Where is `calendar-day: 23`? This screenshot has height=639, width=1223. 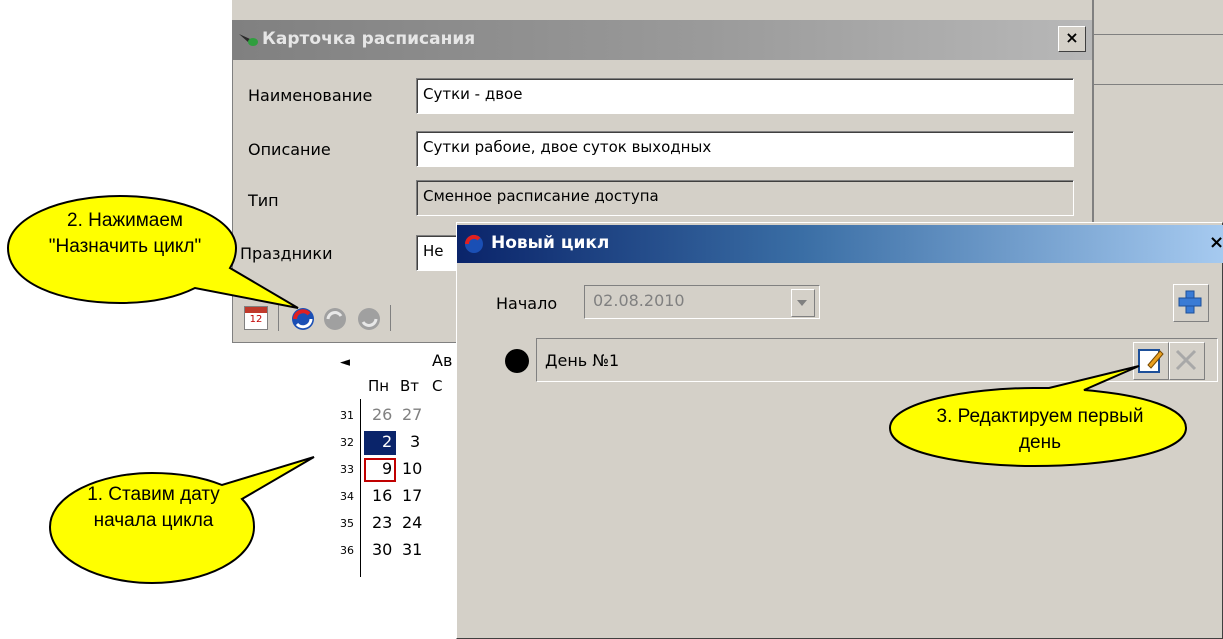 calendar-day: 23 is located at coordinates (382, 522).